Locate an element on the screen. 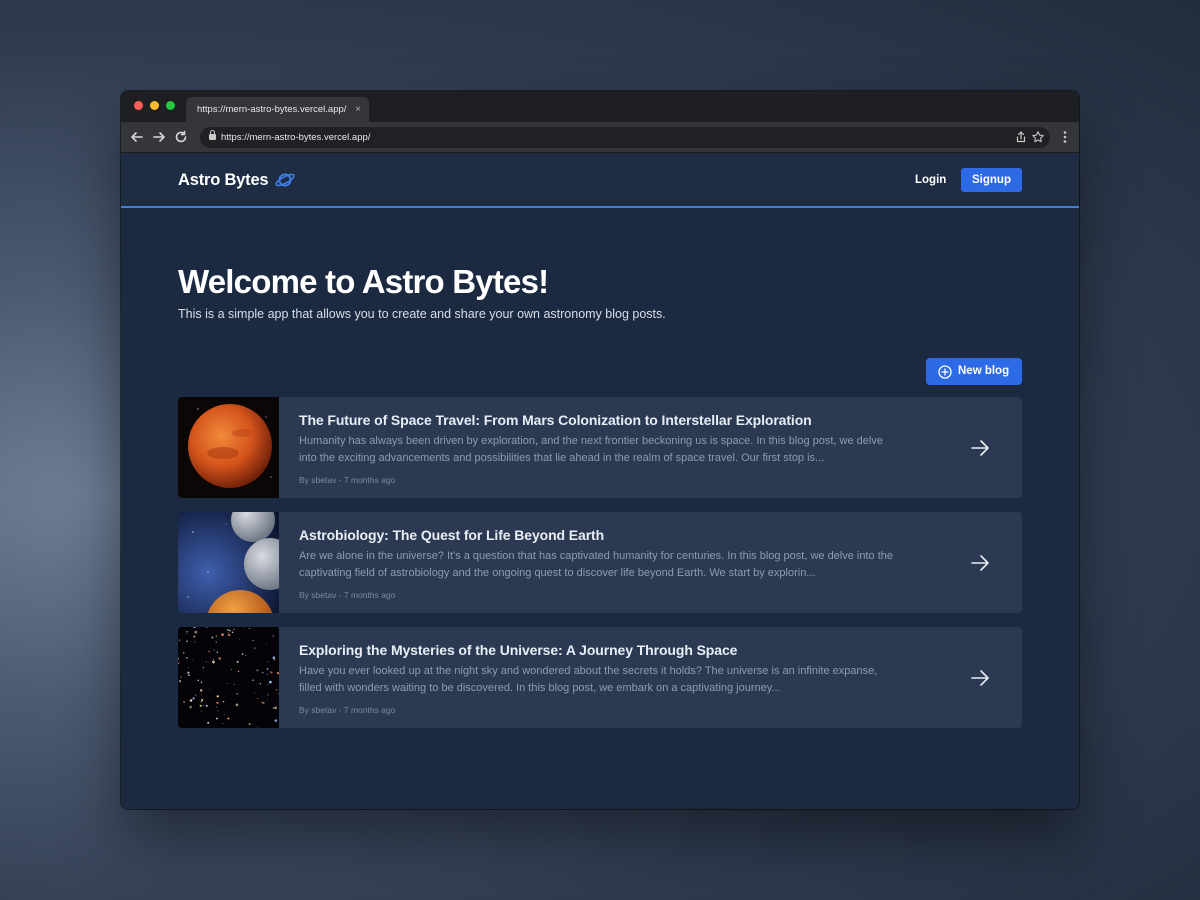  window-controls is located at coordinates (154, 105).